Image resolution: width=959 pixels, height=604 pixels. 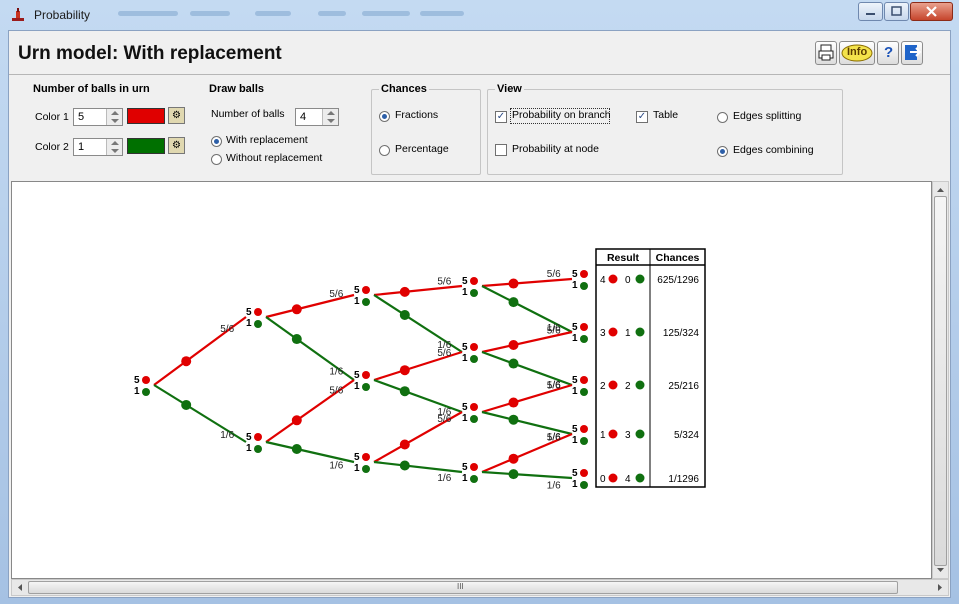 What do you see at coordinates (613, 332) in the screenshot?
I see `row-red-ball` at bounding box center [613, 332].